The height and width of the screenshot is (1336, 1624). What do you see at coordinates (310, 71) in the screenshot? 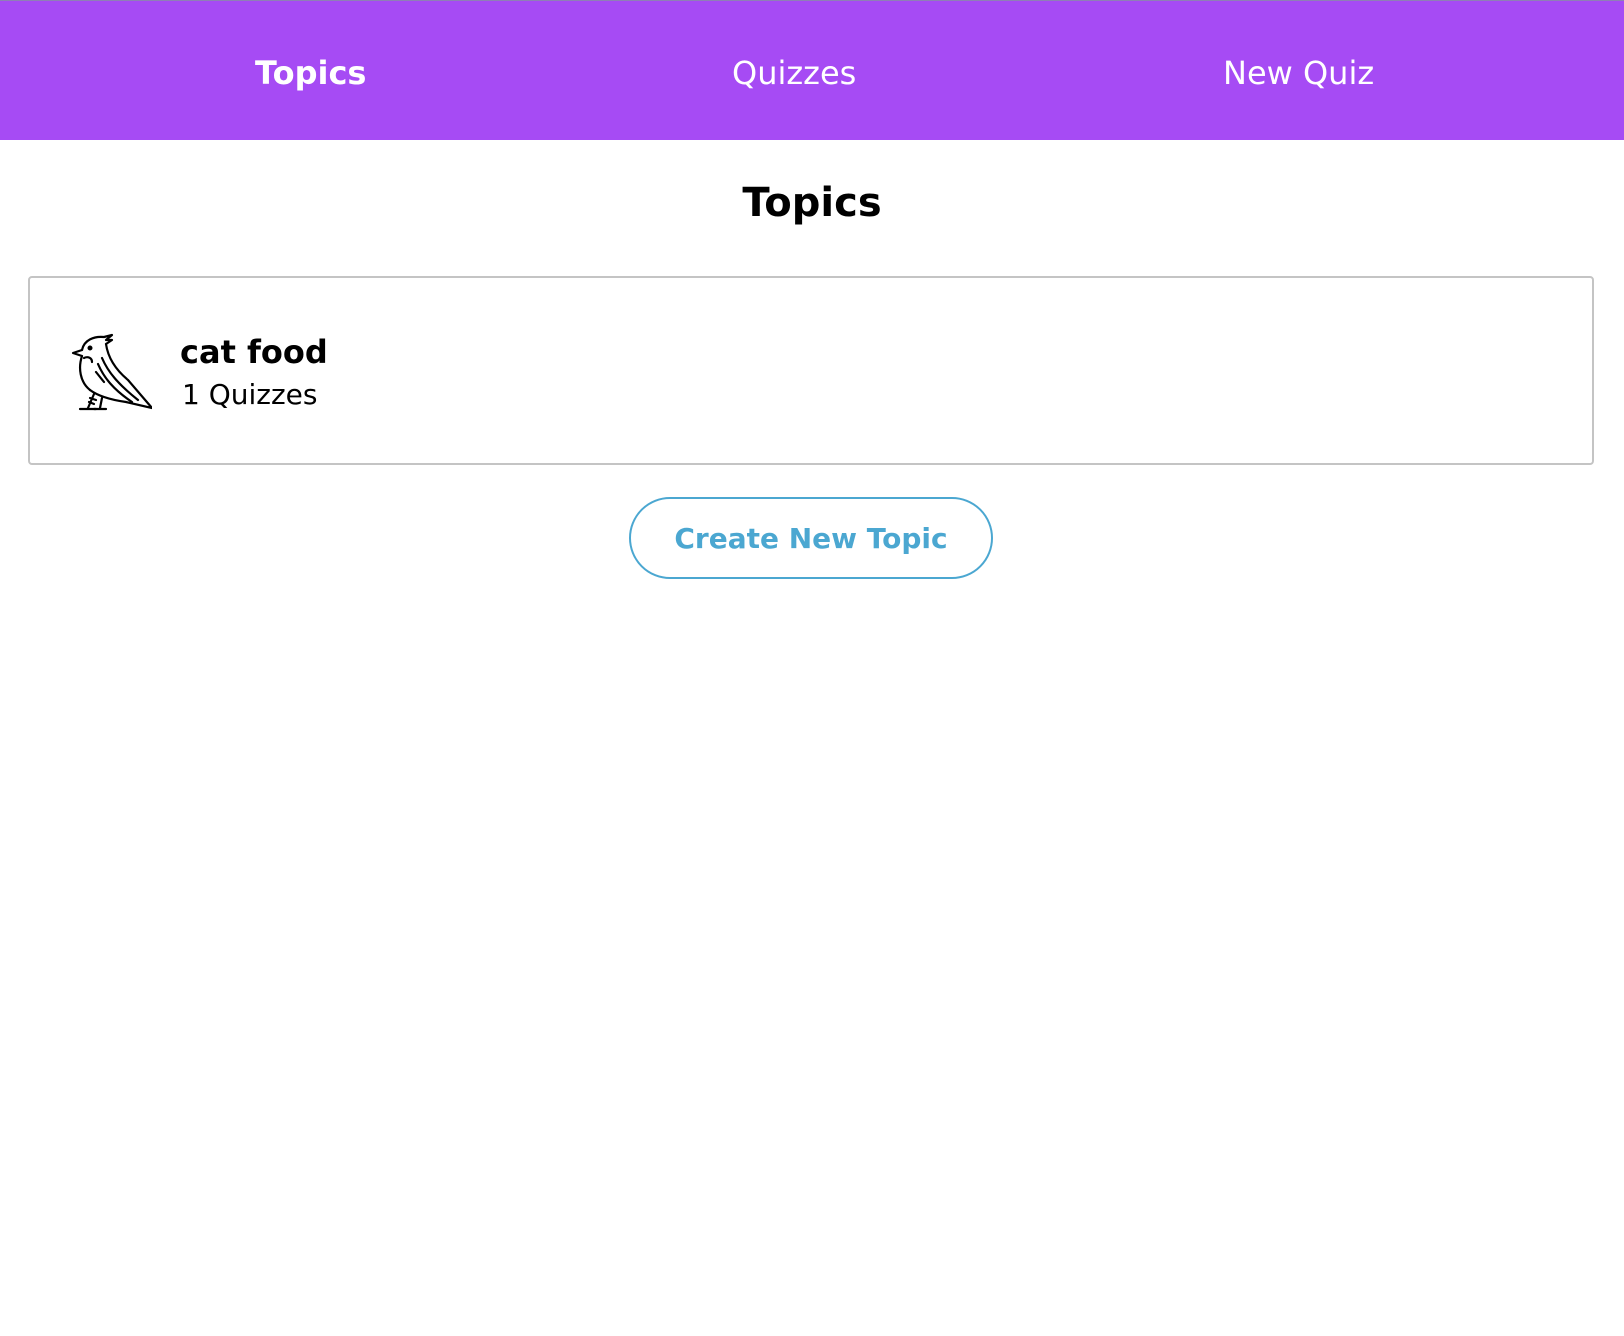
I see `nav-link-topics: Topics` at bounding box center [310, 71].